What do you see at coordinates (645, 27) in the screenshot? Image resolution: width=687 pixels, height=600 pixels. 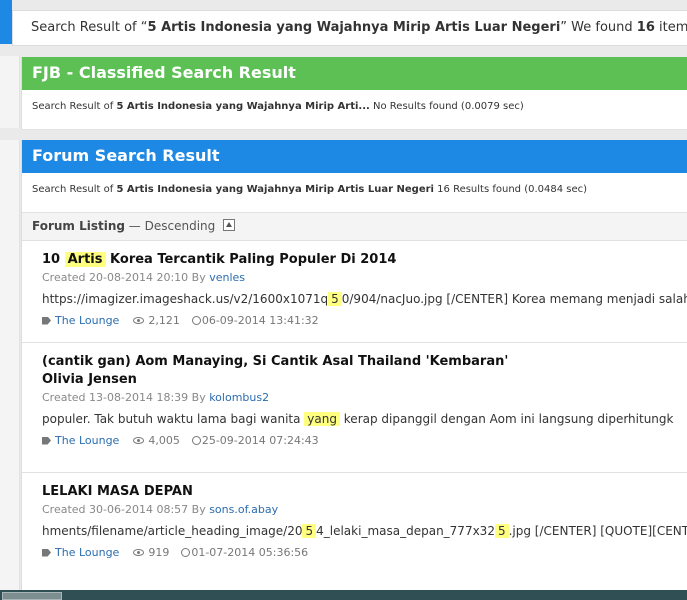 I see `result-count: 16` at bounding box center [645, 27].